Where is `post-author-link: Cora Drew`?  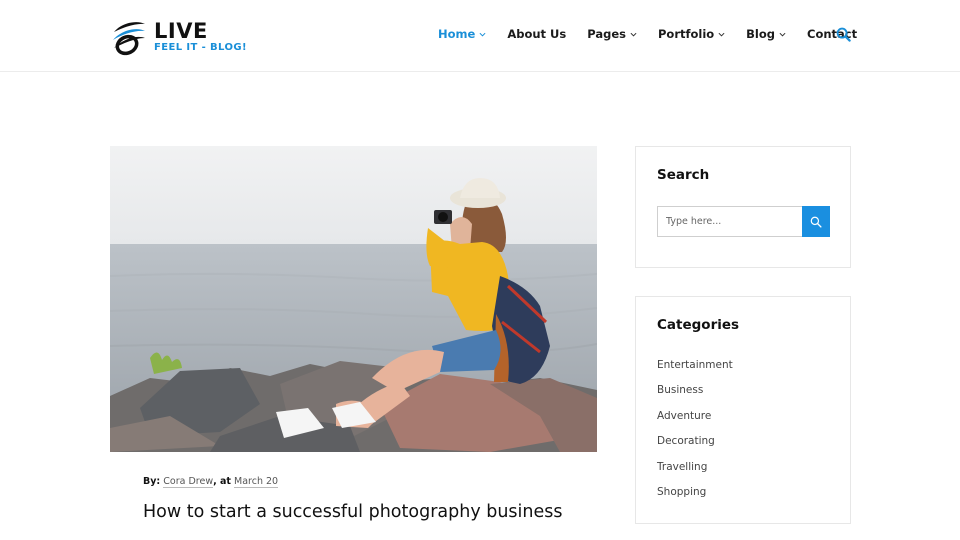 post-author-link: Cora Drew is located at coordinates (188, 482).